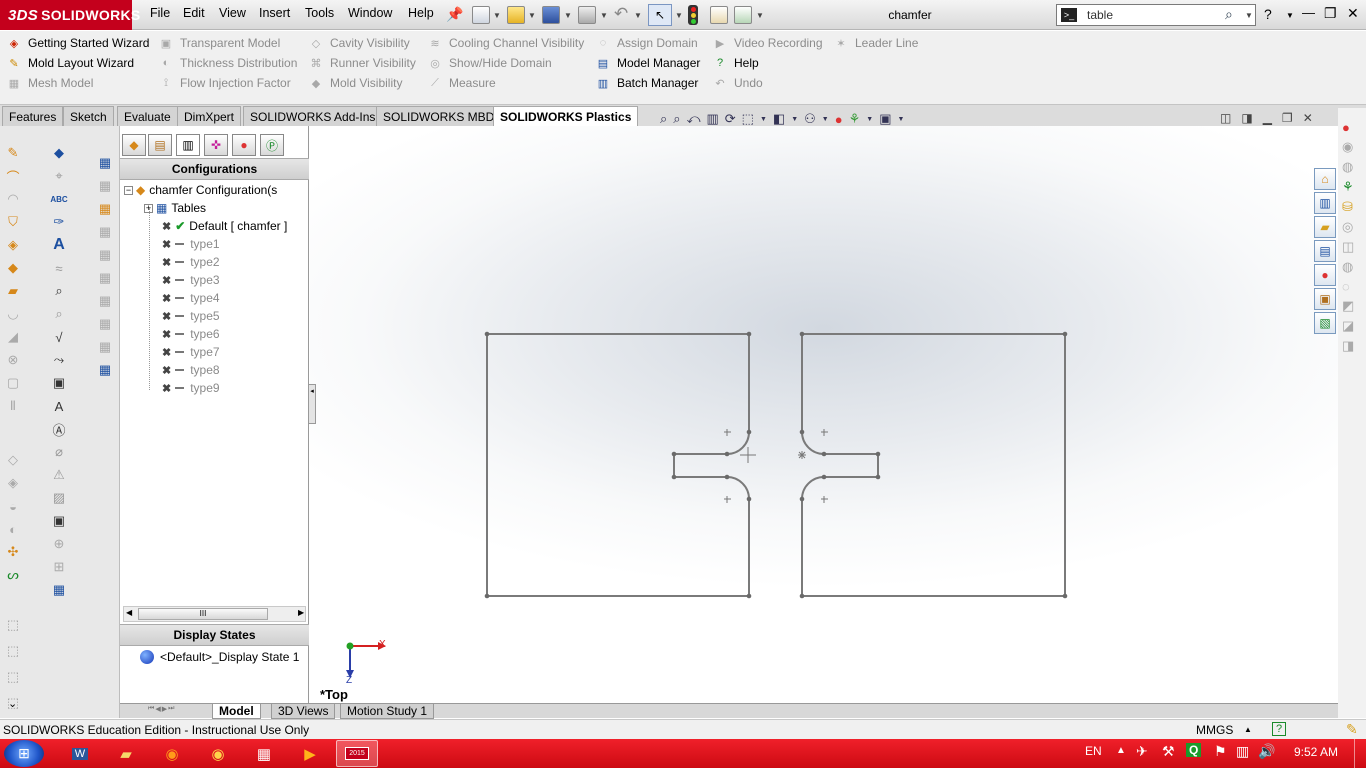  What do you see at coordinates (191, 370) in the screenshot?
I see `config-row: ✖ type8` at bounding box center [191, 370].